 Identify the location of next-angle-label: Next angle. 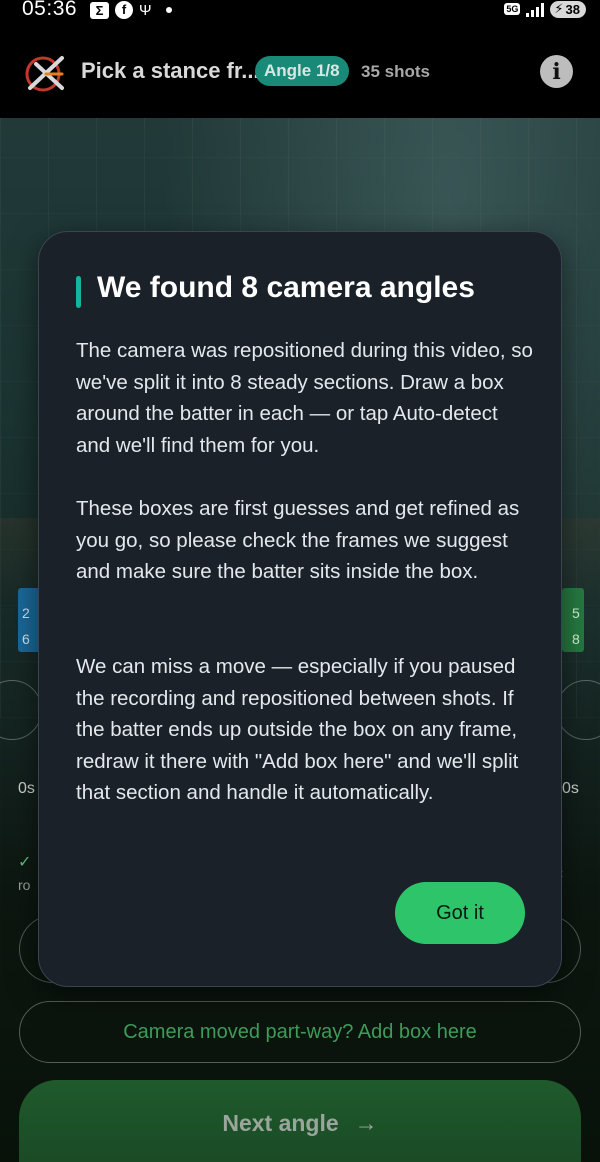
(280, 1123).